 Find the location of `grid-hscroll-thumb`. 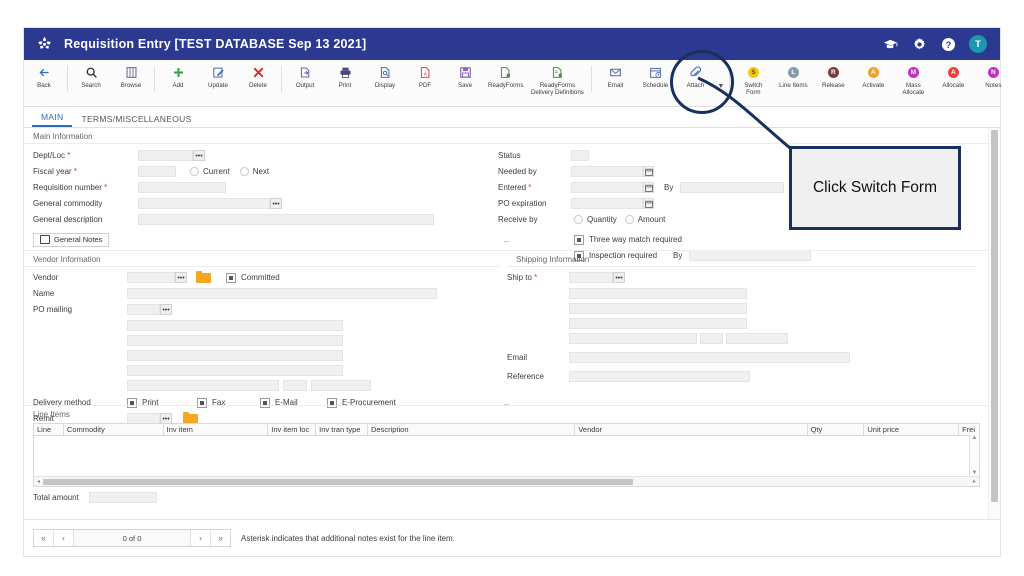

grid-hscroll-thumb is located at coordinates (338, 481).